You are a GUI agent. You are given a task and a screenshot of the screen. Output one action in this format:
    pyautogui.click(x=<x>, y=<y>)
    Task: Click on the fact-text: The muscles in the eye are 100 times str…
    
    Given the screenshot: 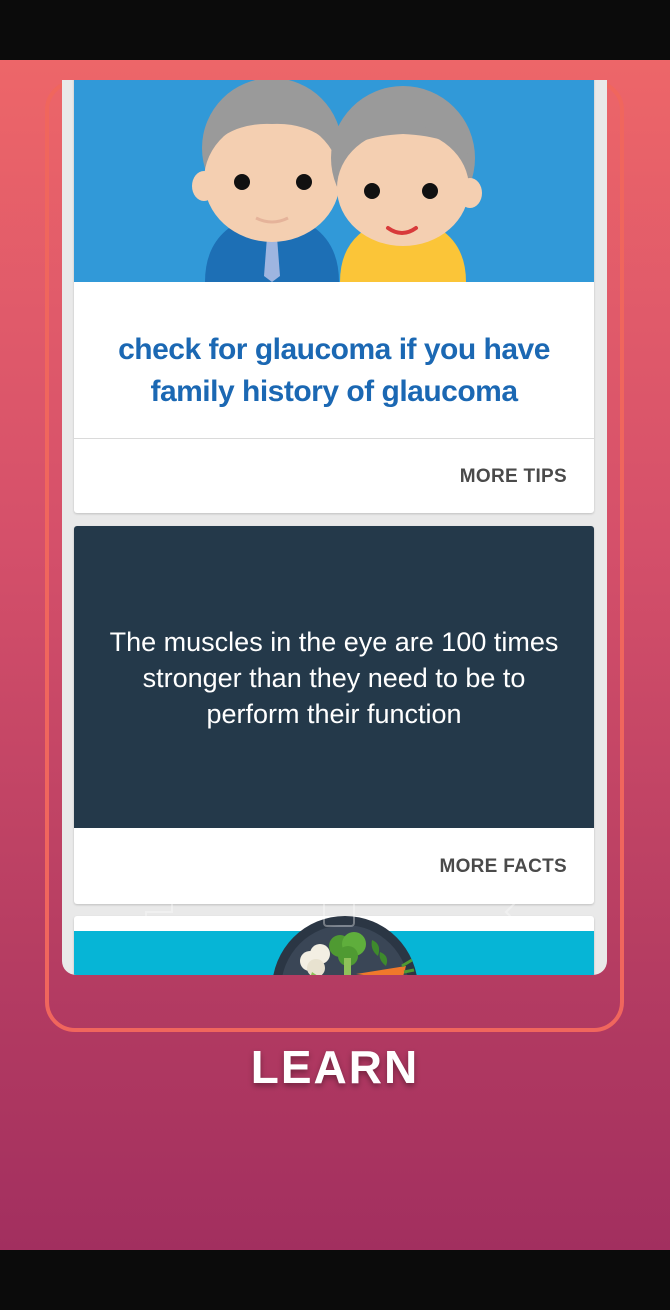 What is the action you would take?
    pyautogui.click(x=334, y=678)
    